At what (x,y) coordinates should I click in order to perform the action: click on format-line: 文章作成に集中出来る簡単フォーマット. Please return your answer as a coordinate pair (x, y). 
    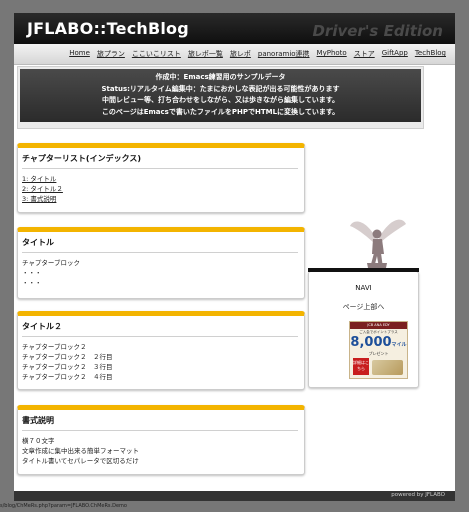
    Looking at the image, I should click on (80, 451).